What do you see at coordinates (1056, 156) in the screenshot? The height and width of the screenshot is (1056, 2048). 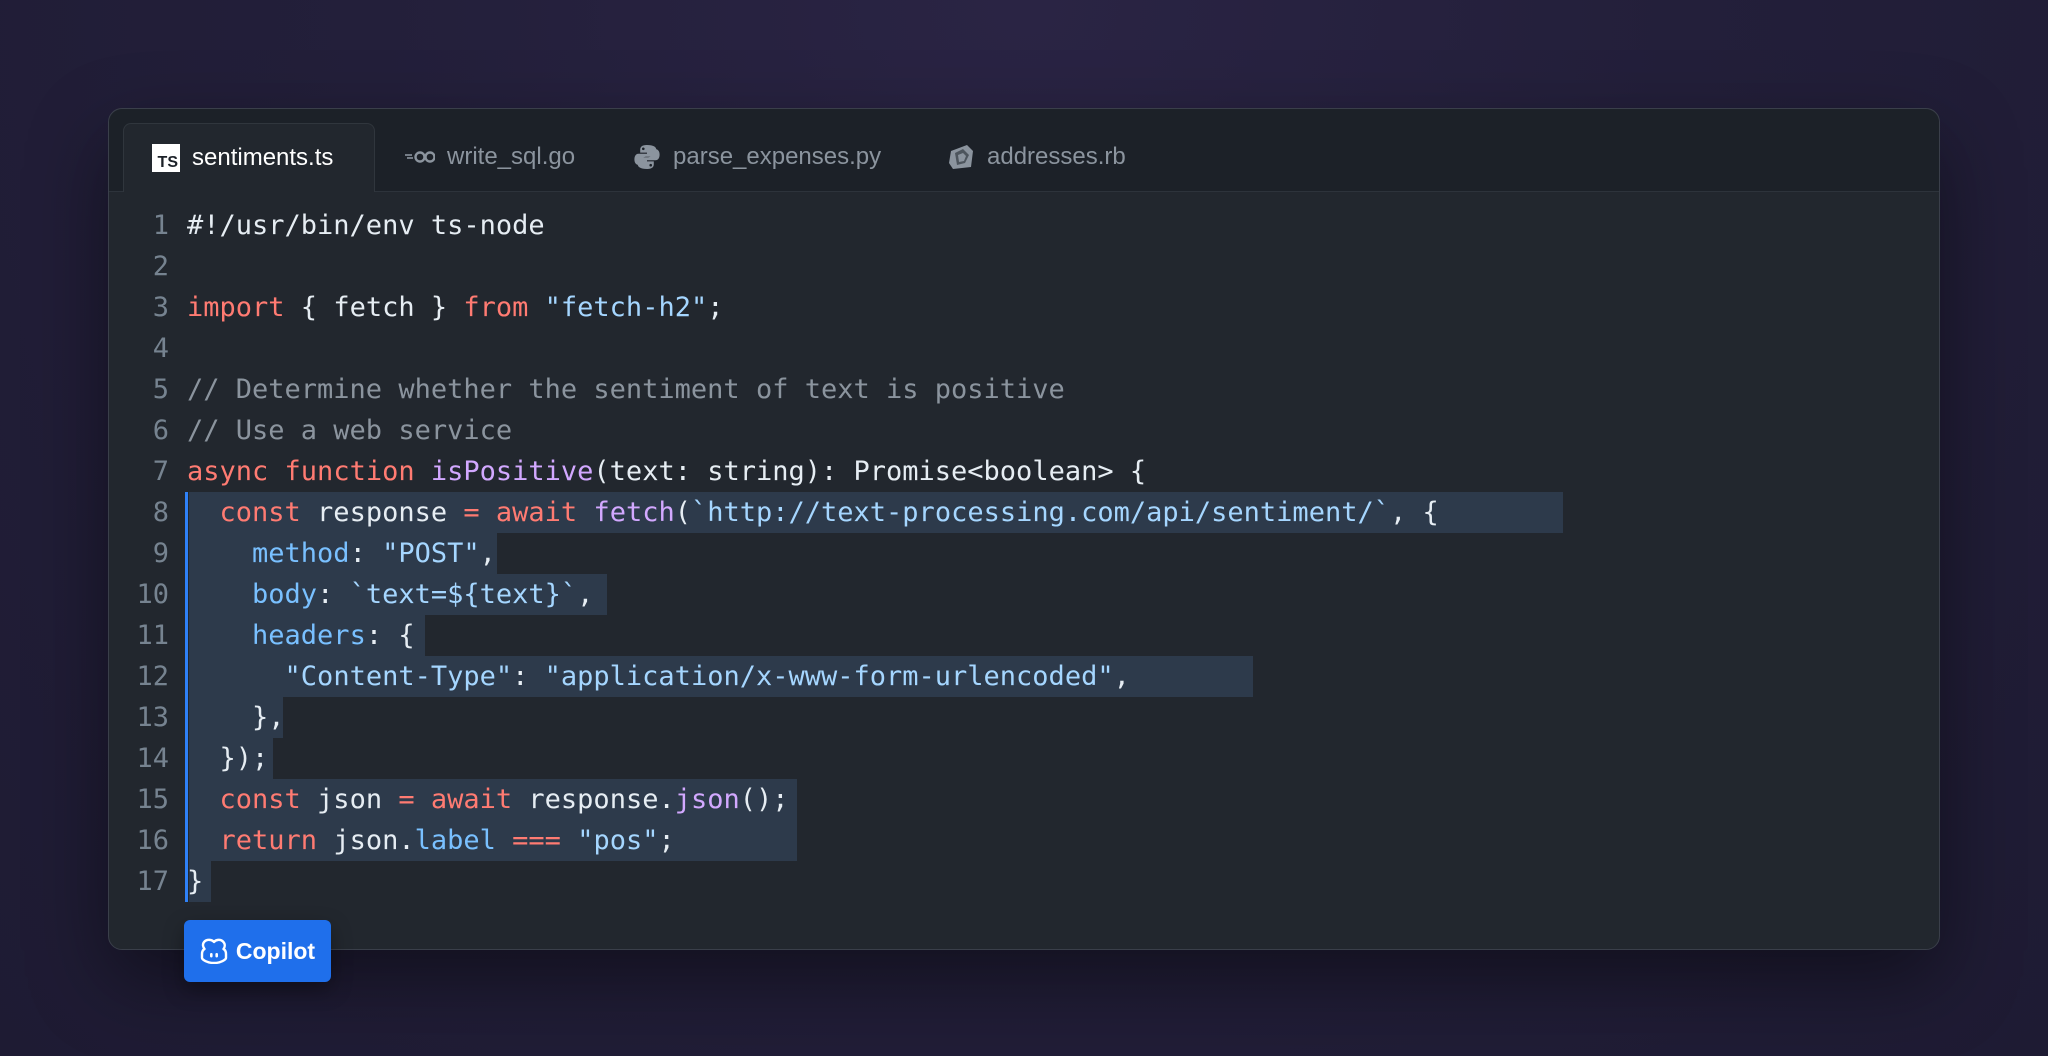 I see `tab-label: addresses.rb` at bounding box center [1056, 156].